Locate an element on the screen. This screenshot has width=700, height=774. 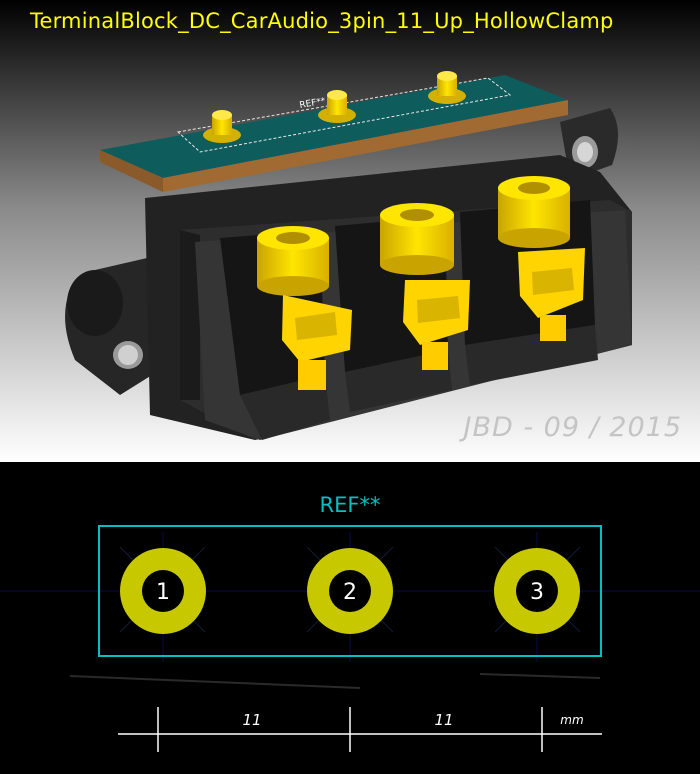
author-signature: JBD - 09 / 2015 is located at coordinates (572, 427).